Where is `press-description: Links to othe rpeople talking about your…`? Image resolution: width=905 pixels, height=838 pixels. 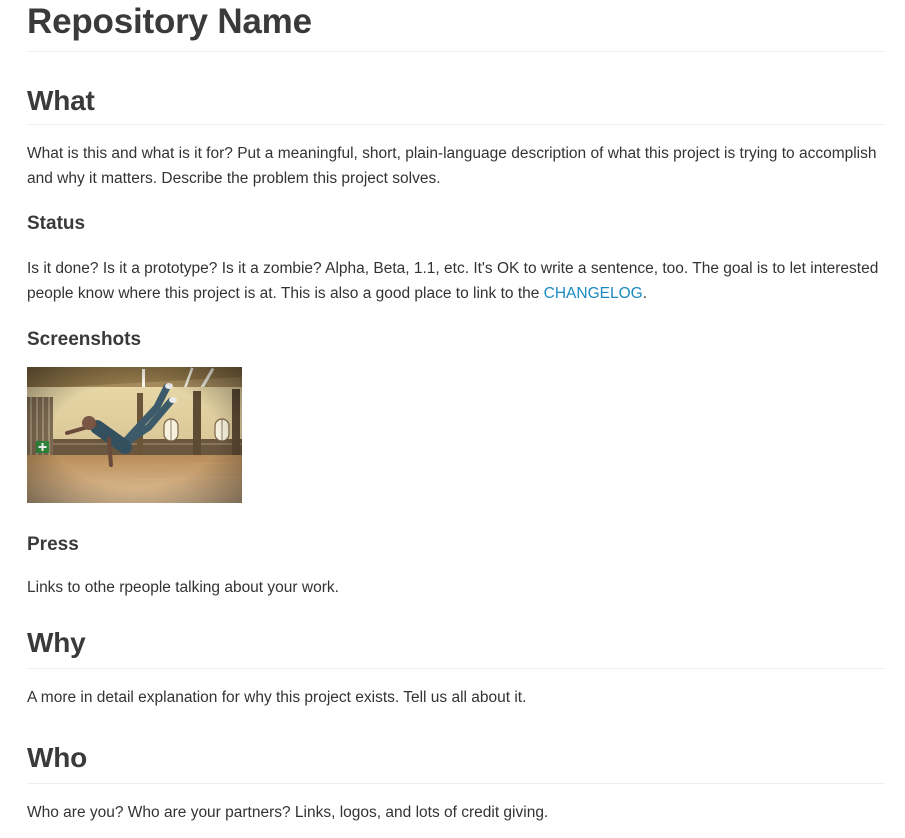
press-description: Links to othe rpeople talking about your… is located at coordinates (183, 587).